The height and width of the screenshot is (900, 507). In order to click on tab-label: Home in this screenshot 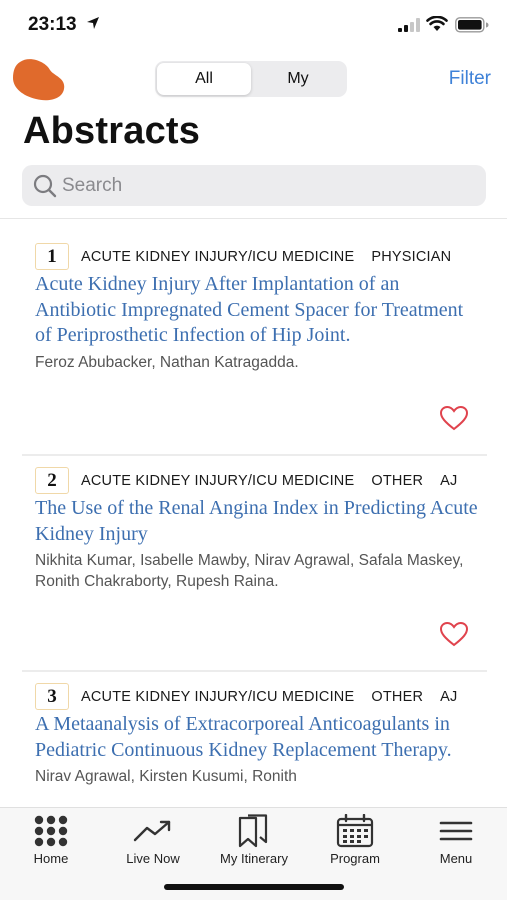, I will do `click(51, 858)`.